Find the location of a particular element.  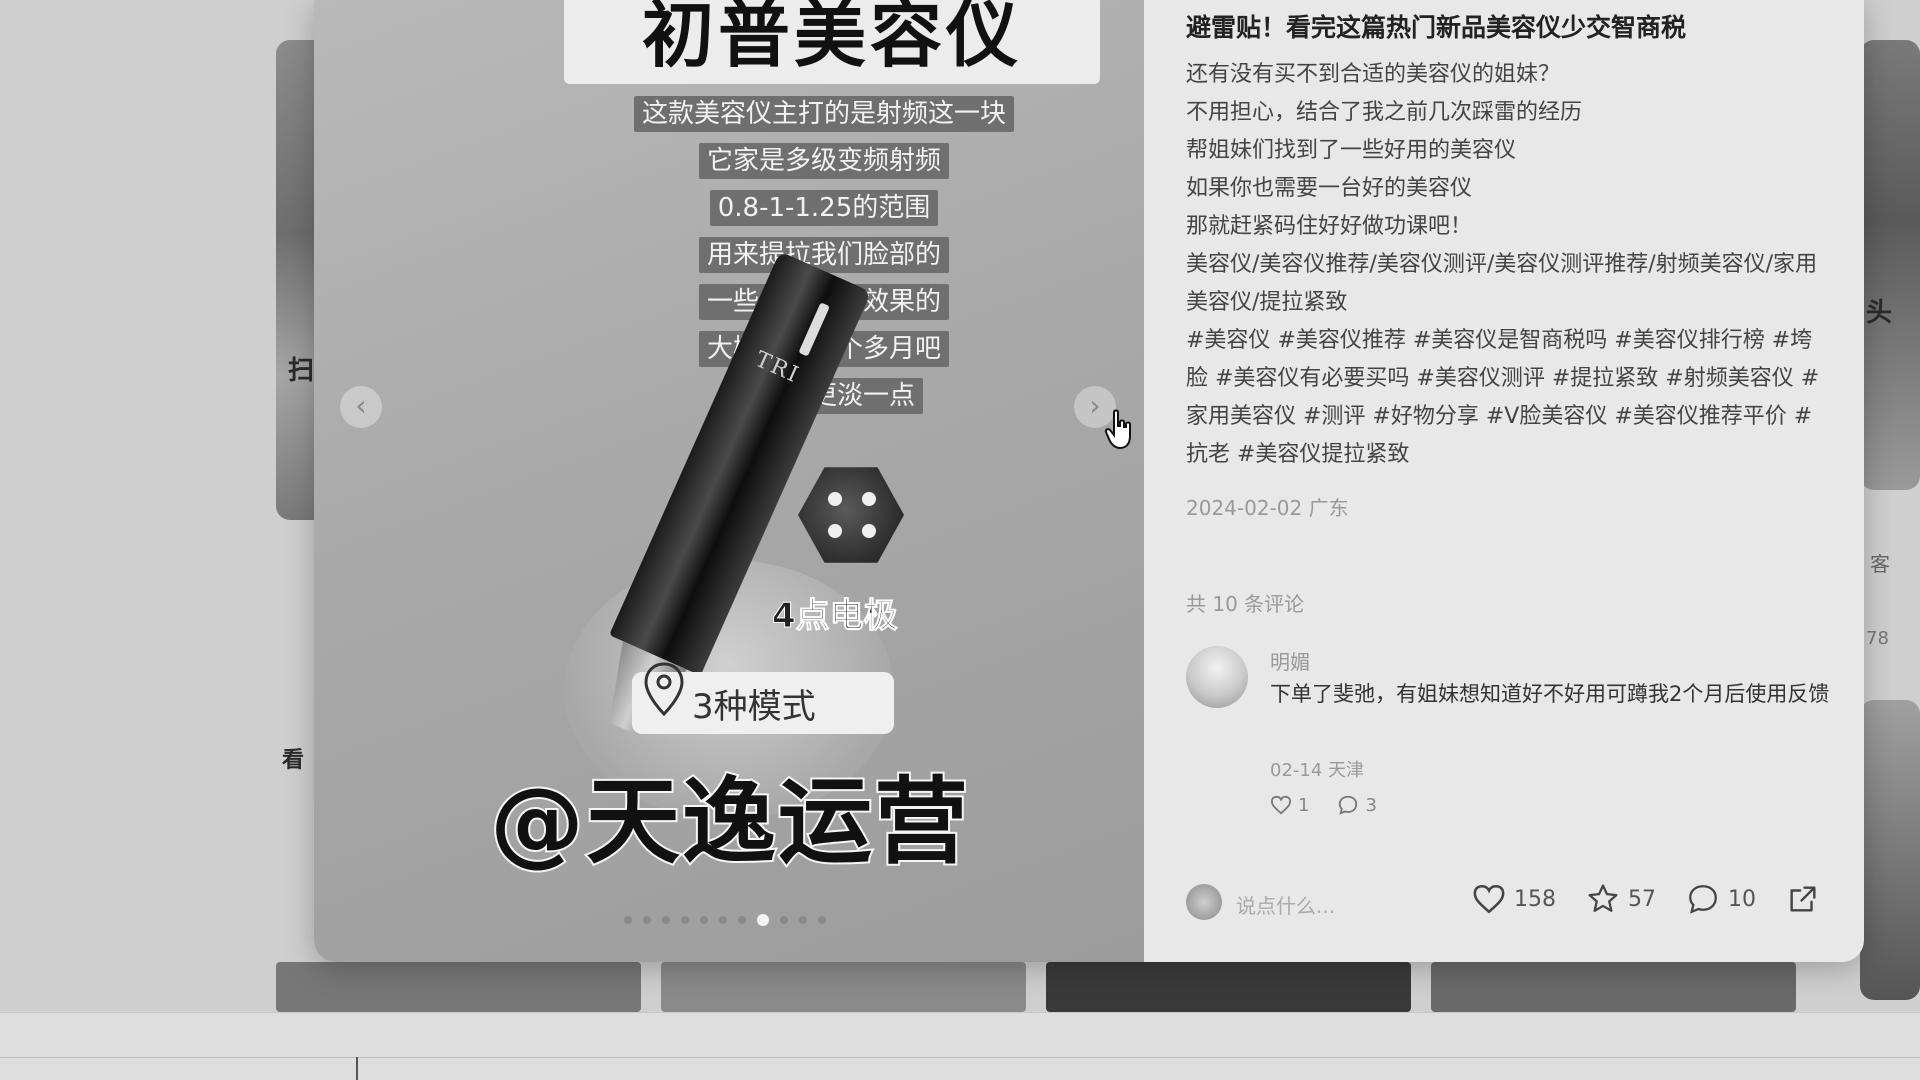

engagement-actions: 158 57 10 is located at coordinates (1646, 899).